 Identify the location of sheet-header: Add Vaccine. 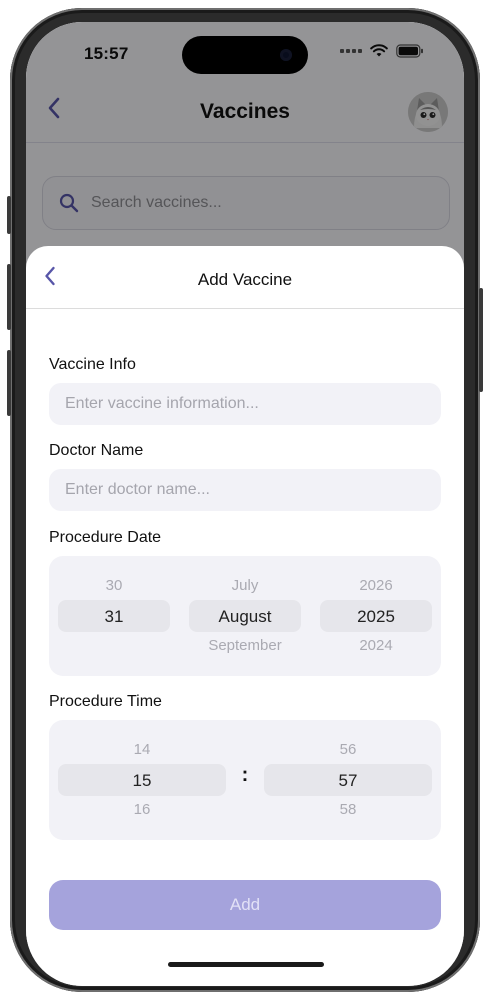
(245, 277).